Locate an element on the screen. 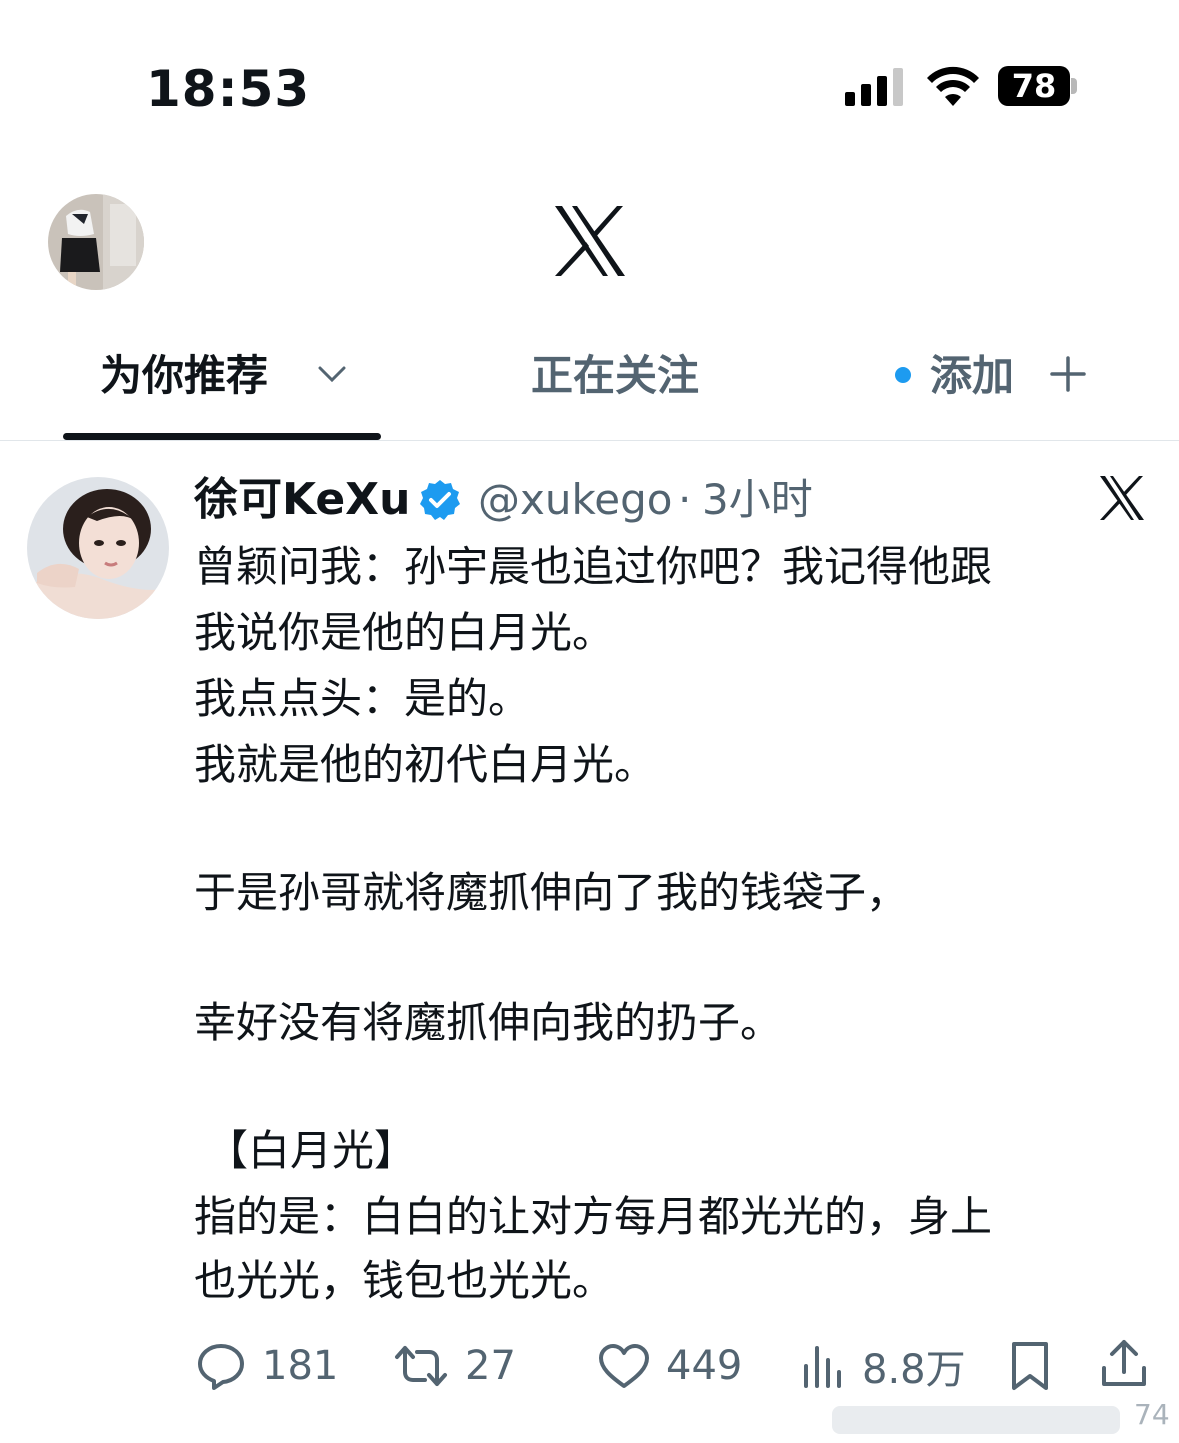 The width and height of the screenshot is (1179, 1443). post-text-line: 也光光，钱包也光光。 is located at coordinates (404, 1280).